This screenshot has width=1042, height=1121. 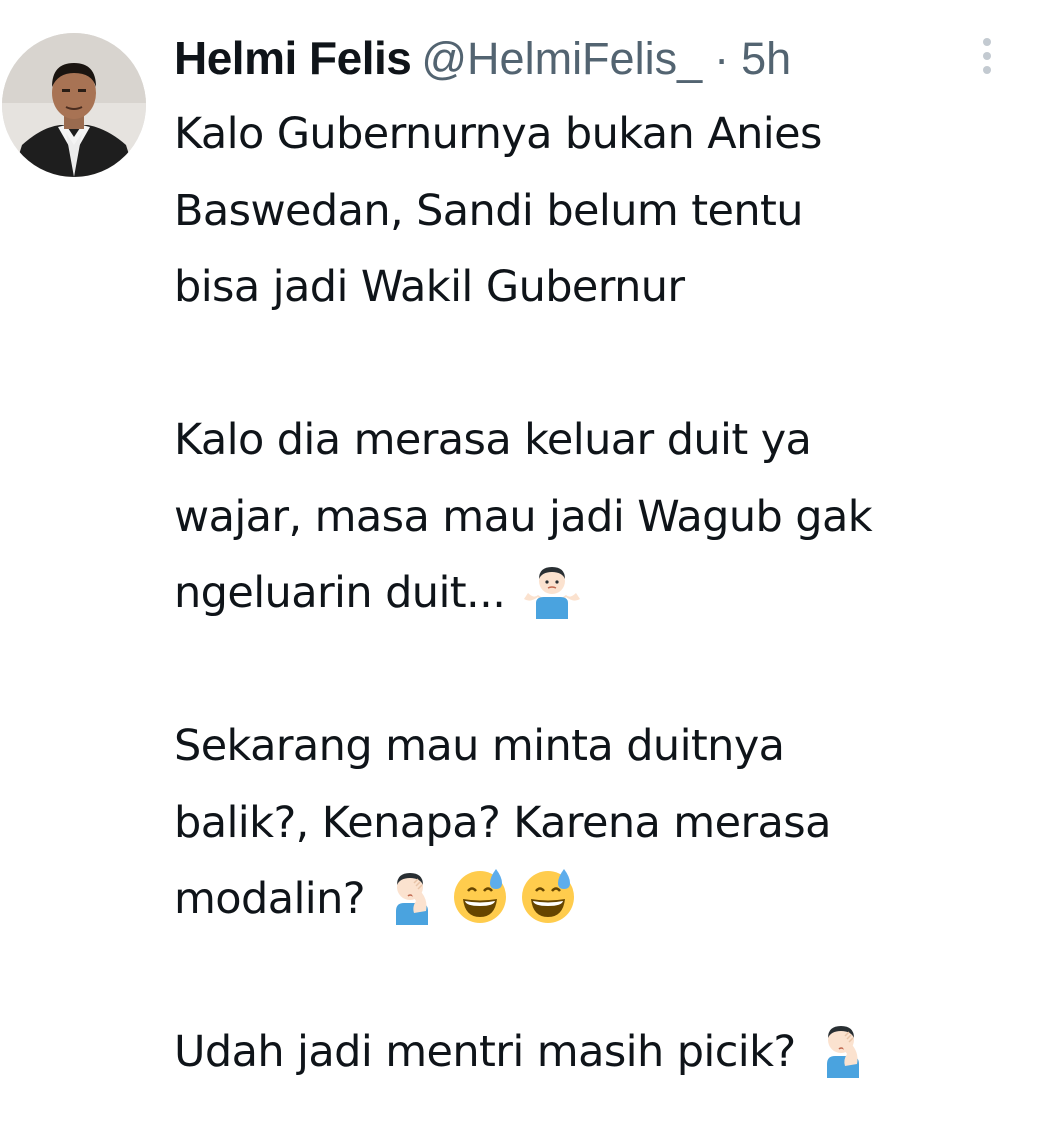 What do you see at coordinates (766, 59) in the screenshot?
I see `tweet-timestamp: 5h` at bounding box center [766, 59].